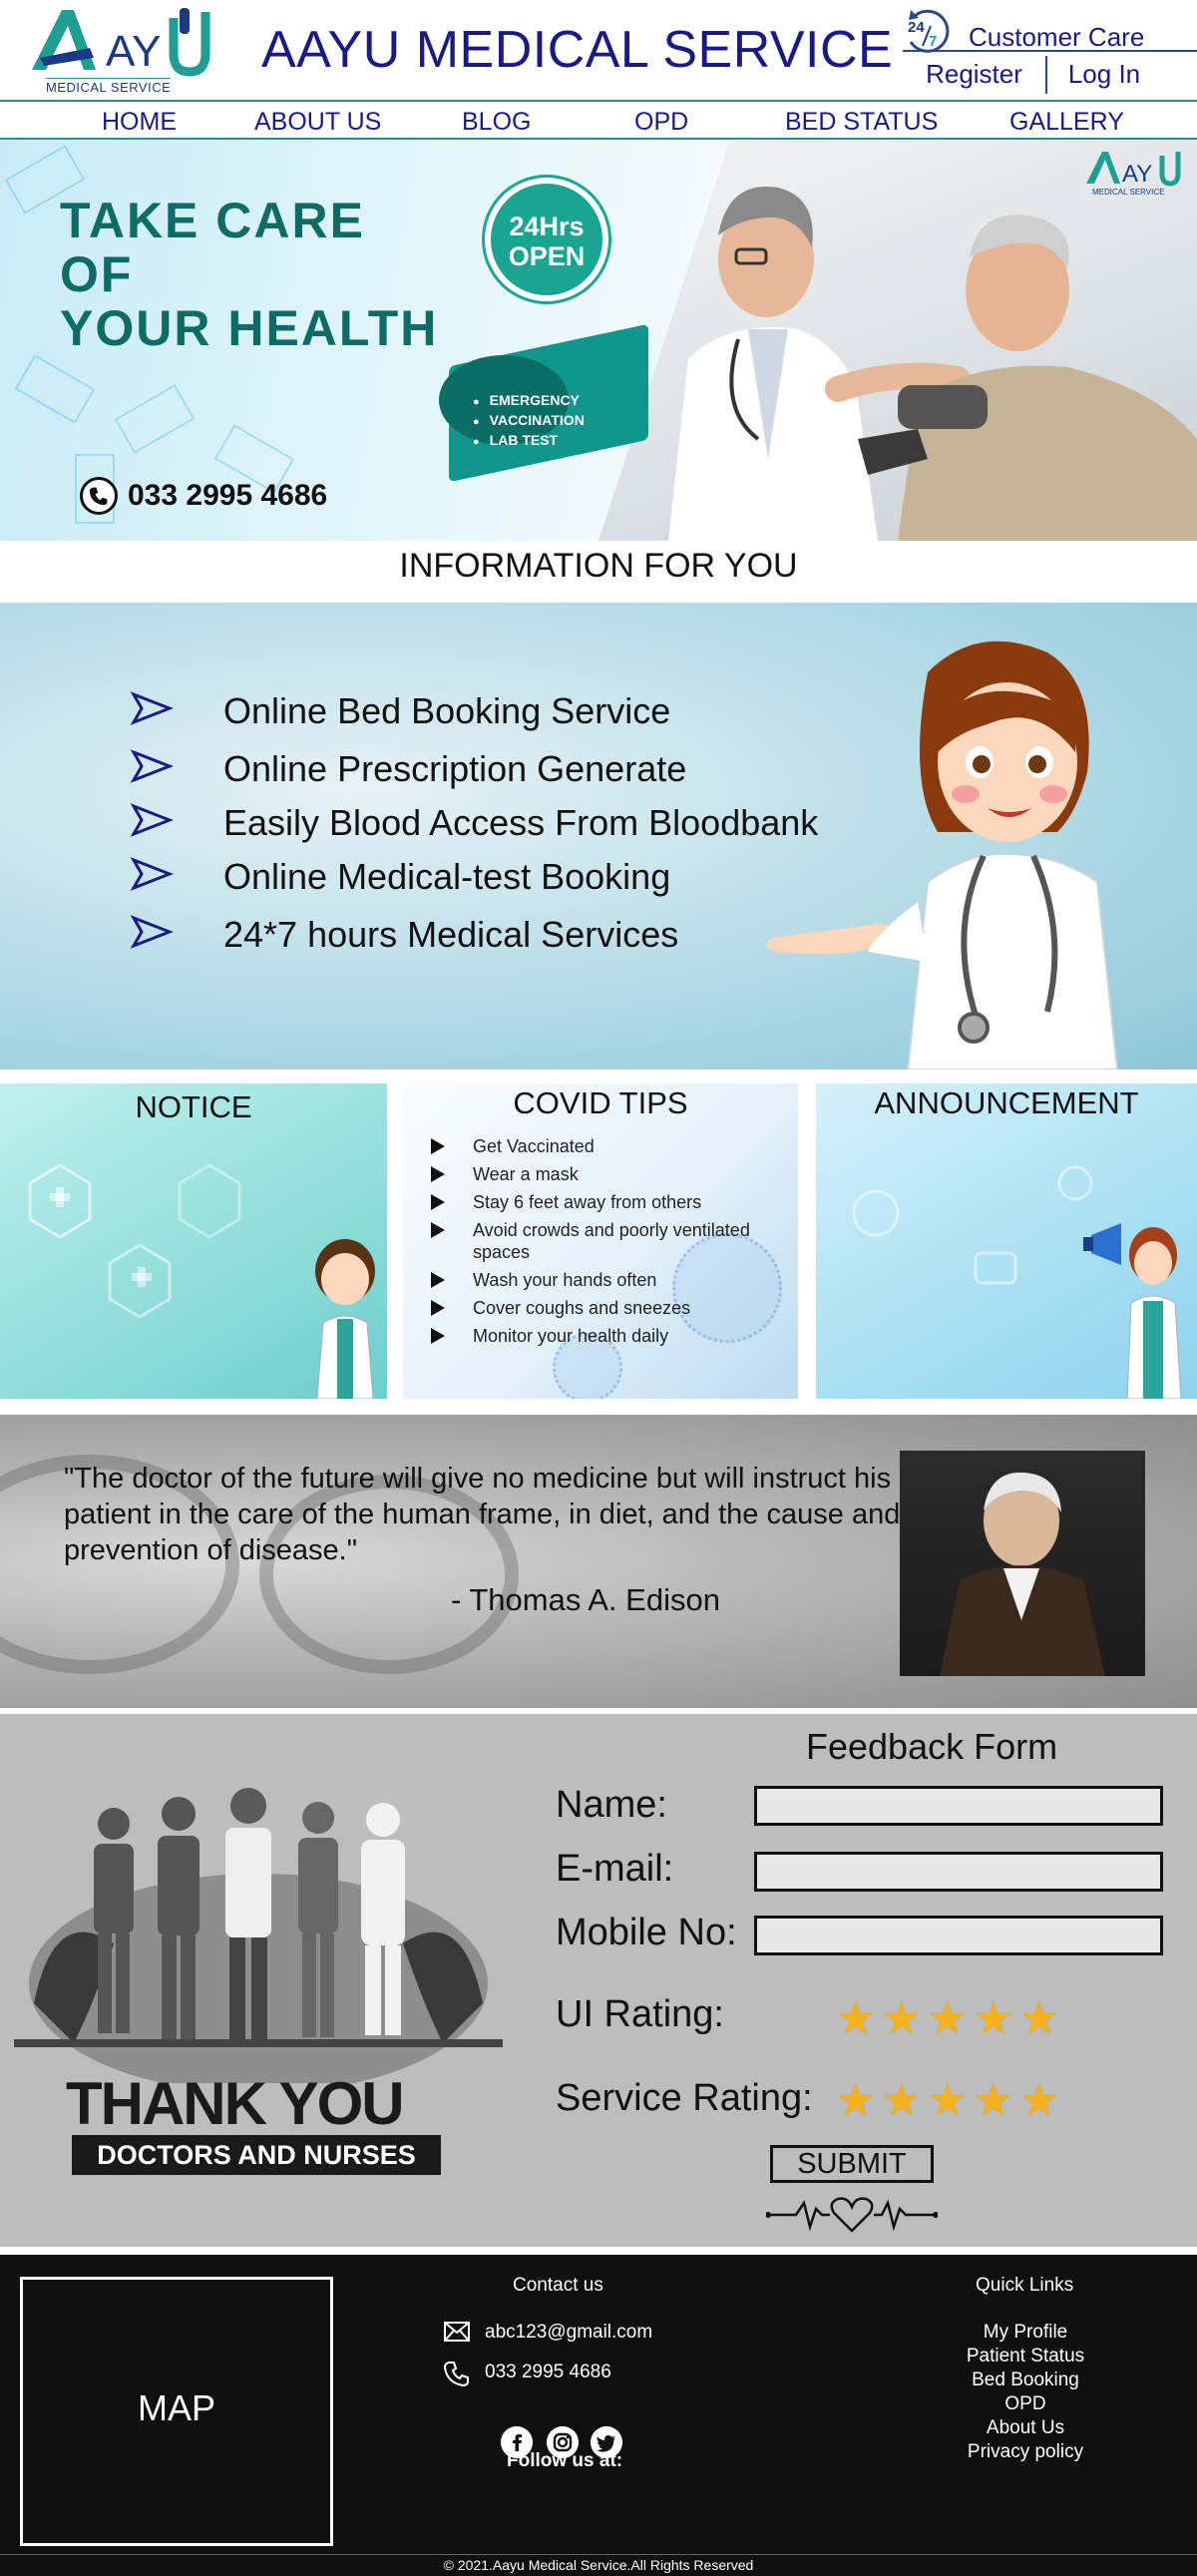 The width and height of the screenshot is (1197, 2576). Describe the element at coordinates (546, 239) in the screenshot. I see `open-24hrs-badge: 24Hrs OPEN` at that location.